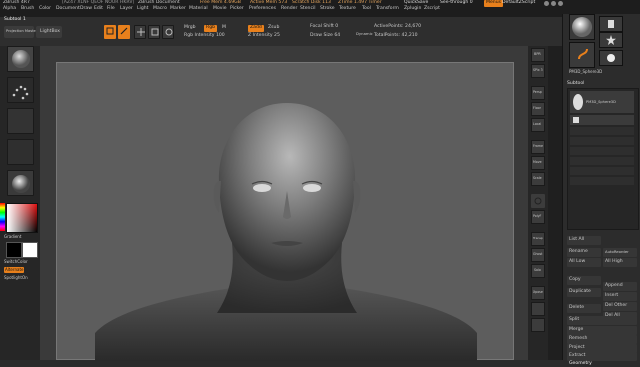  I want to click on see-through-slider: See-through 0, so click(456, 3).